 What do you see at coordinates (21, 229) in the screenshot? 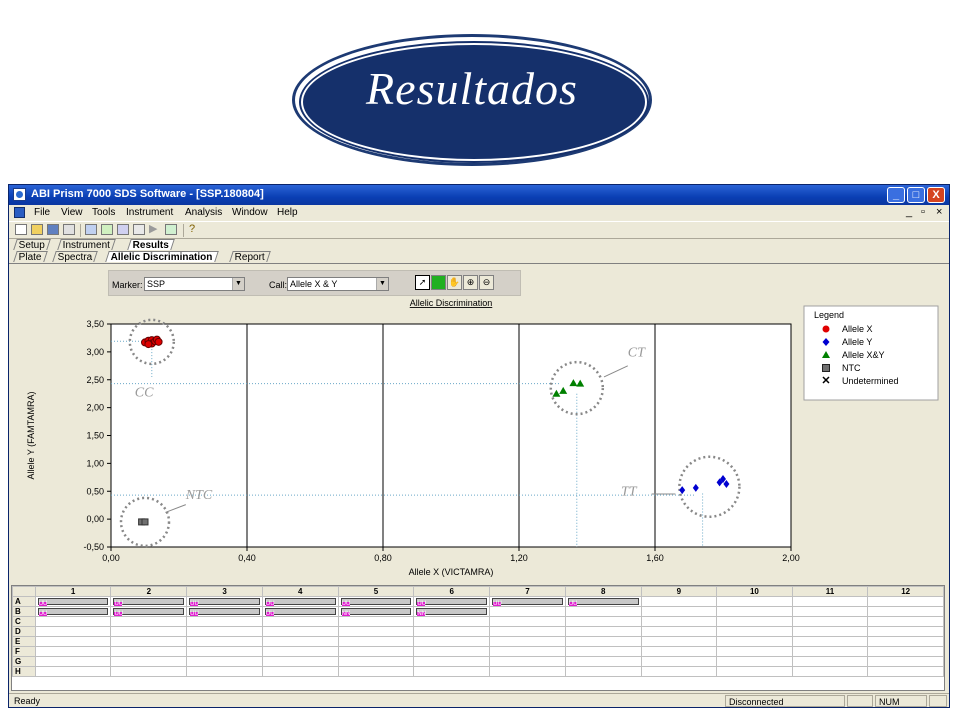
I see `new-file-icon` at bounding box center [21, 229].